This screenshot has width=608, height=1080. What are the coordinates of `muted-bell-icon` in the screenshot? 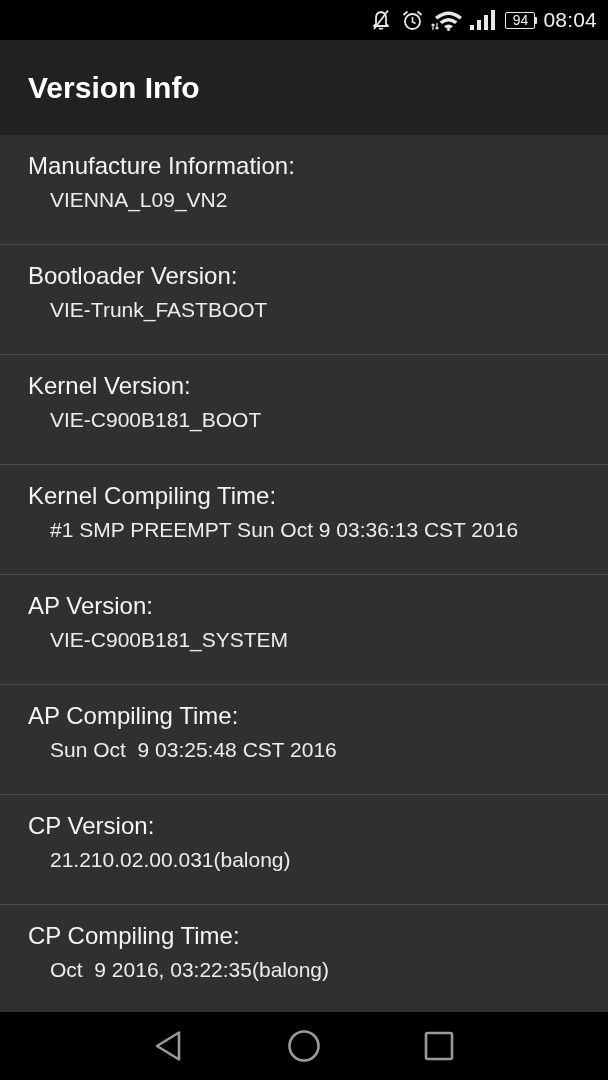 It's located at (381, 20).